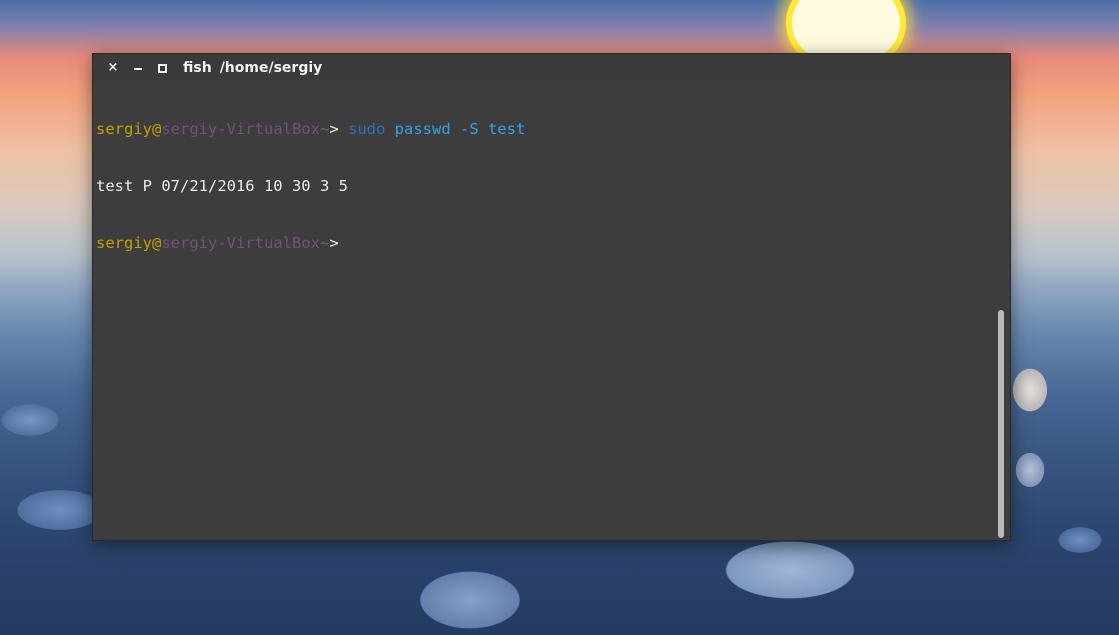  I want to click on window-title: fish/home/sergiy, so click(252, 68).